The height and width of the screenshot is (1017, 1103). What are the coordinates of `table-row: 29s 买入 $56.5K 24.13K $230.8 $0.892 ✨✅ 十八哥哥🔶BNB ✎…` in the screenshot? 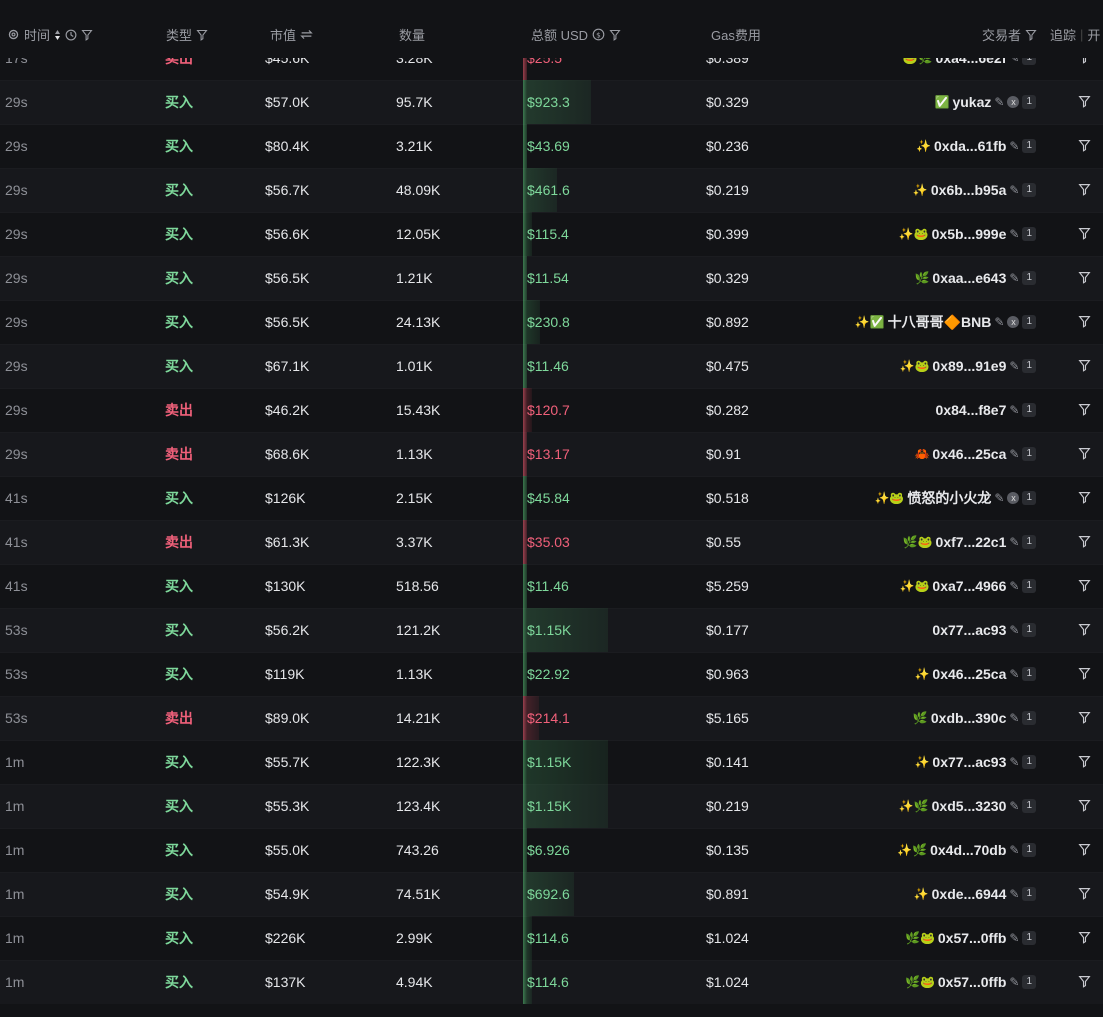 It's located at (551, 322).